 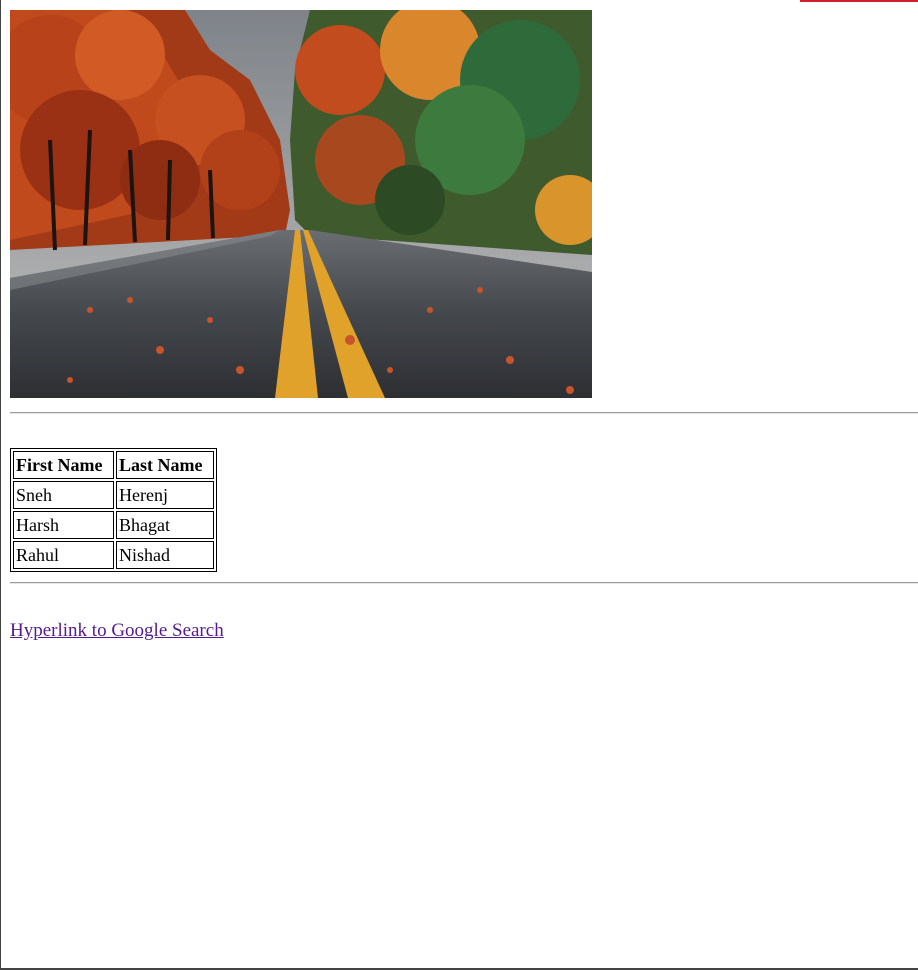 What do you see at coordinates (63, 495) in the screenshot?
I see `first-name-cell: Sneh` at bounding box center [63, 495].